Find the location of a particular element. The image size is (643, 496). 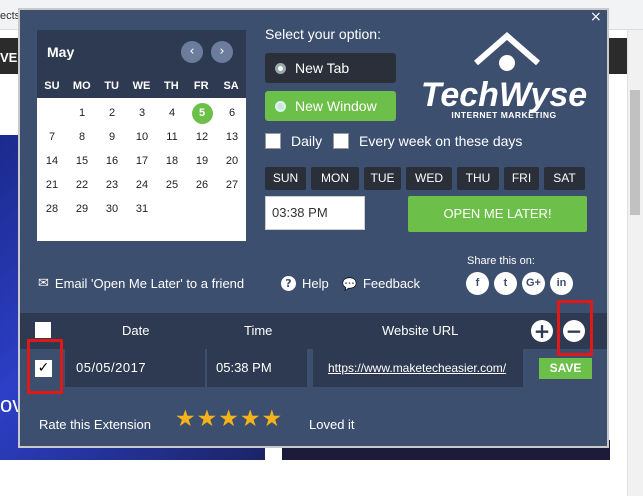

calendar-day-number: 16 is located at coordinates (112, 161).